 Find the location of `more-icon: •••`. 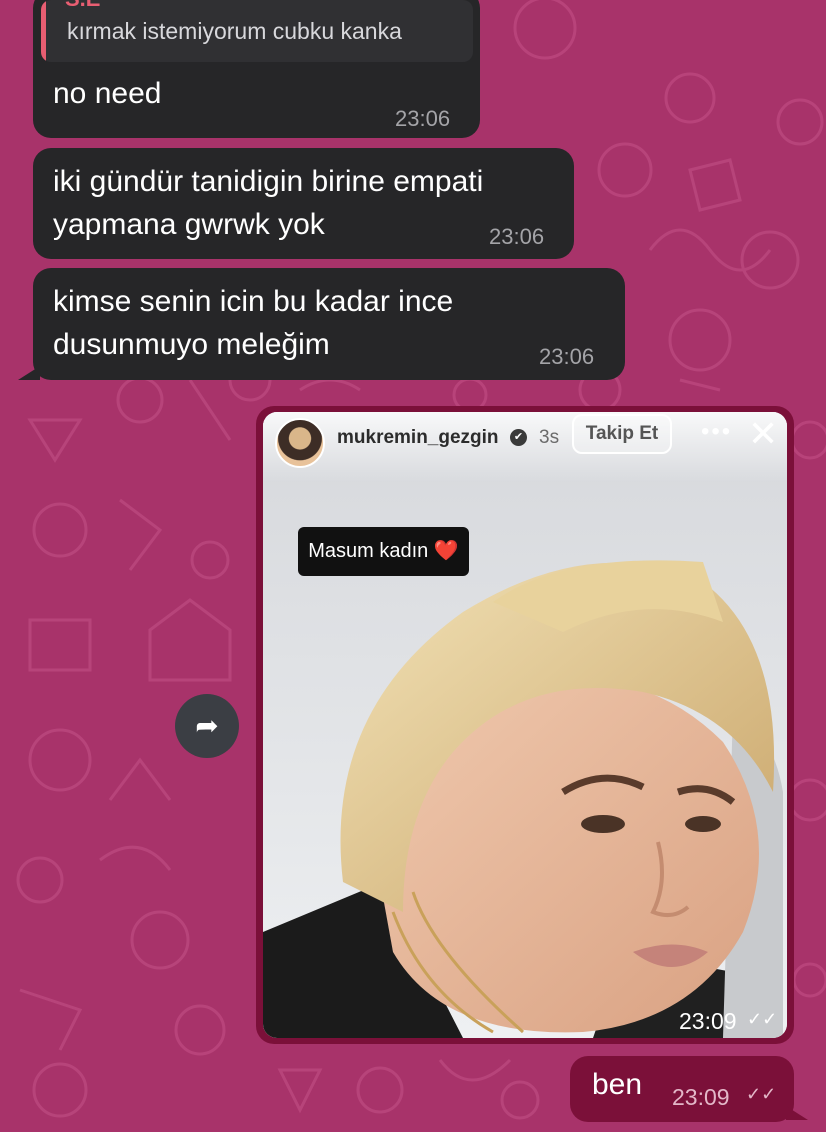

more-icon: ••• is located at coordinates (716, 432).